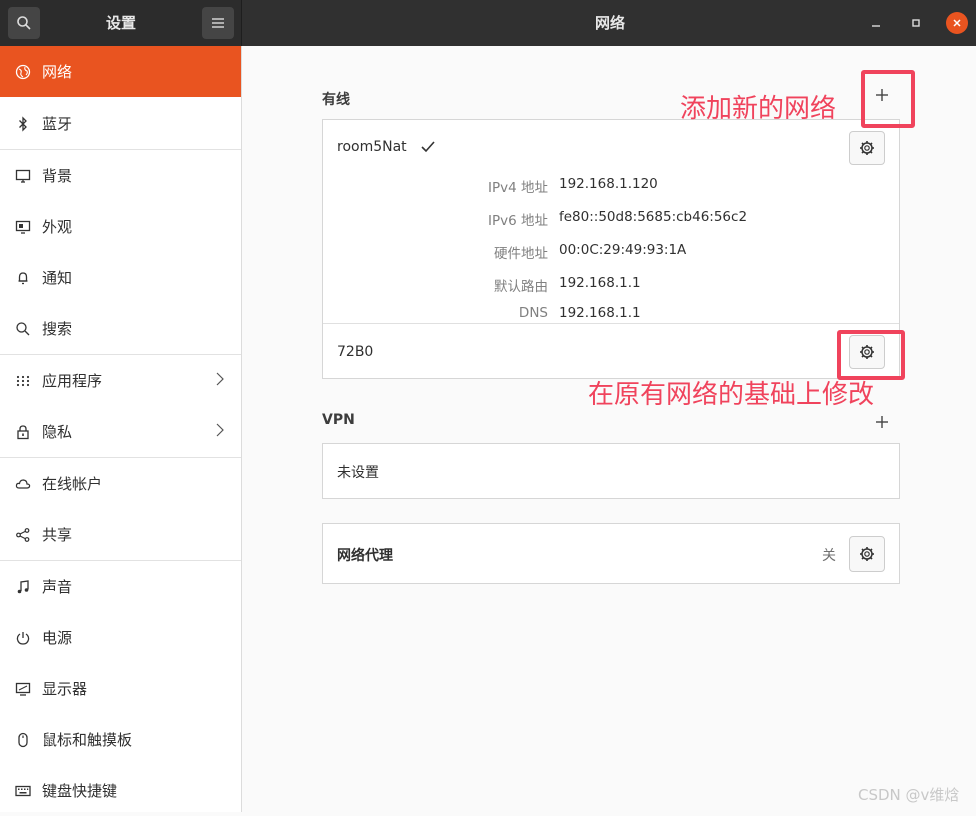  What do you see at coordinates (72, 381) in the screenshot?
I see `sidebar-item-label: 应用程序` at bounding box center [72, 381].